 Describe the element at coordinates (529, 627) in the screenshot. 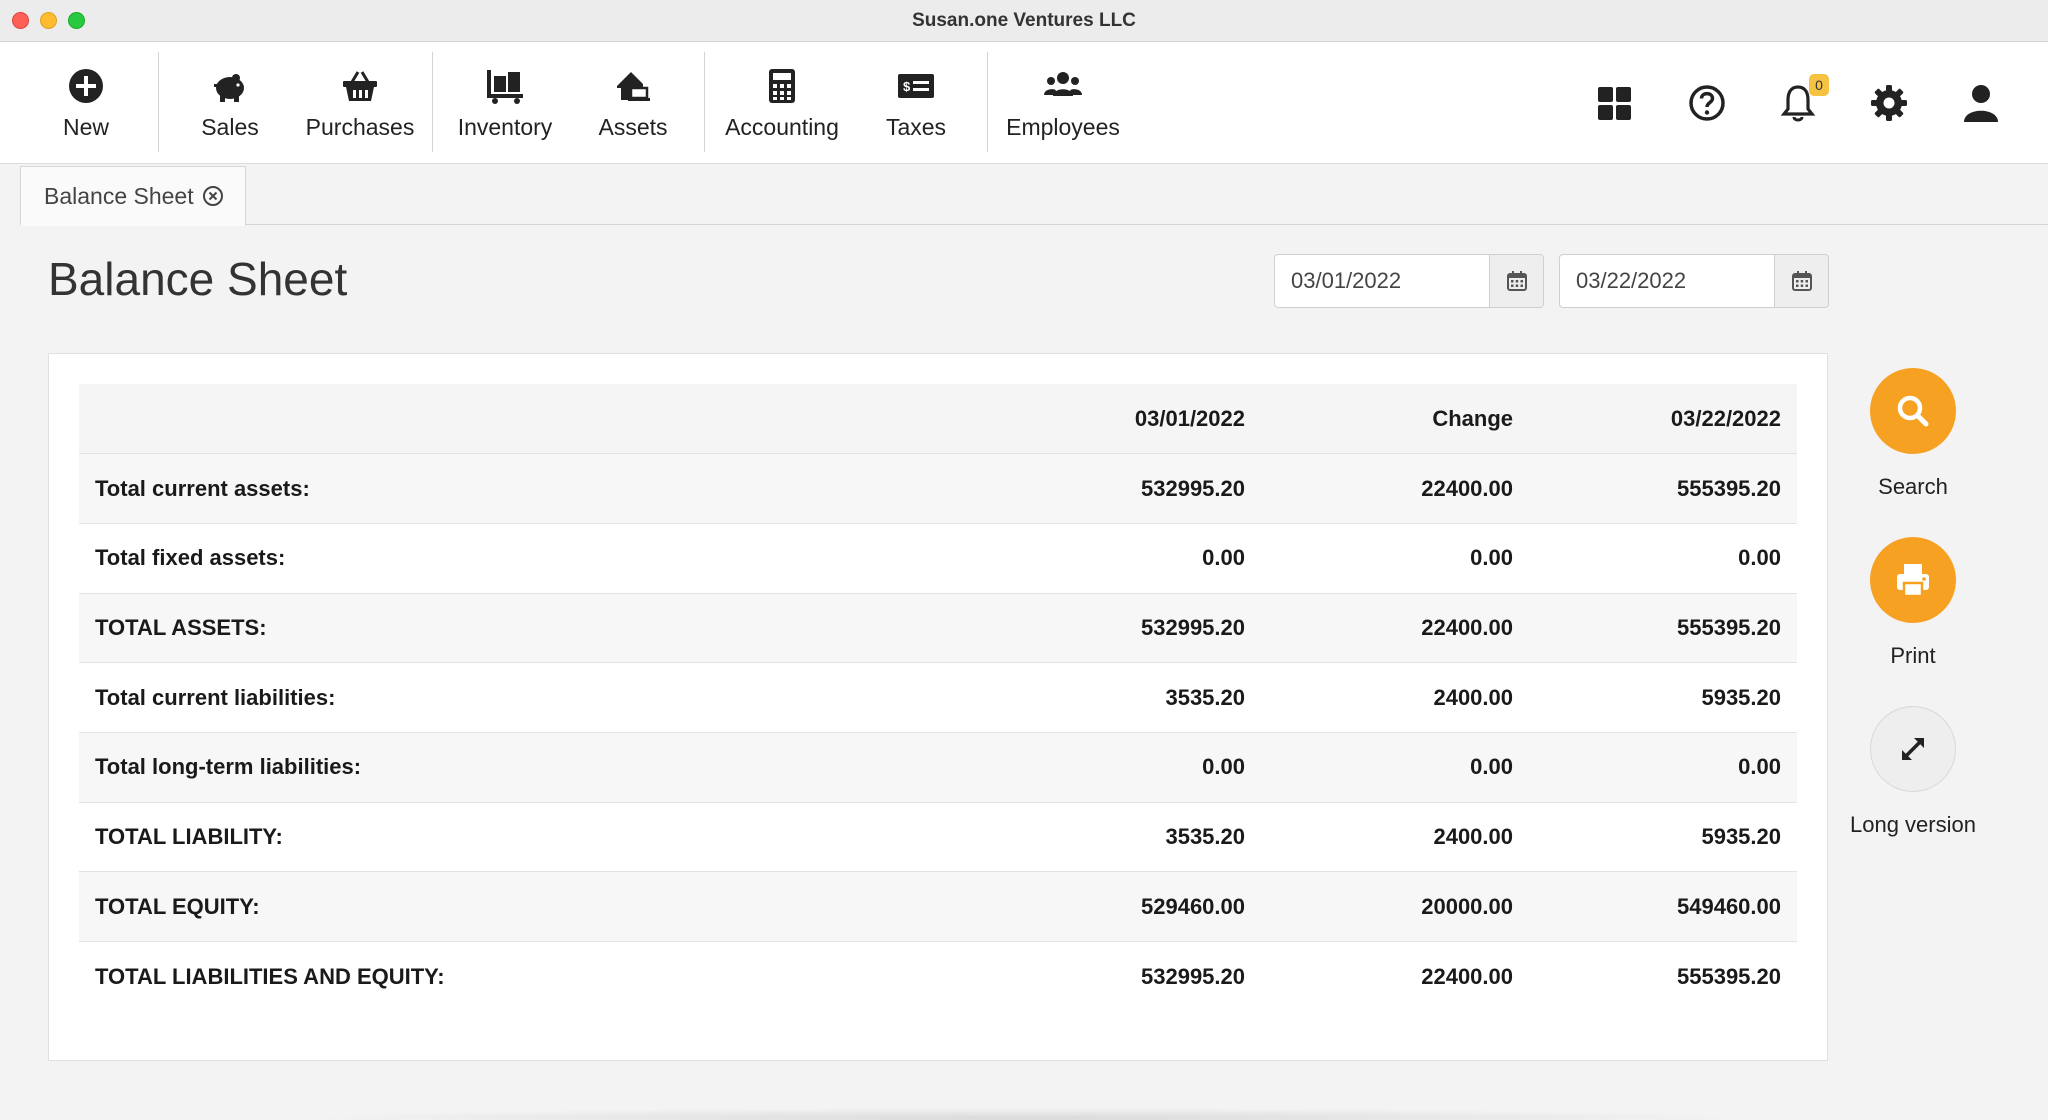

I see `row-label: TOTAL ASSETS:` at that location.